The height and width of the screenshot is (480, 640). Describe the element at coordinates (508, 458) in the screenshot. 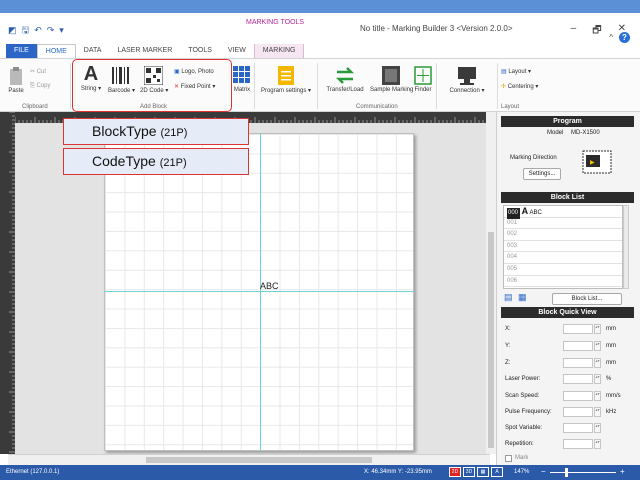

I see `mark-checkbox` at that location.